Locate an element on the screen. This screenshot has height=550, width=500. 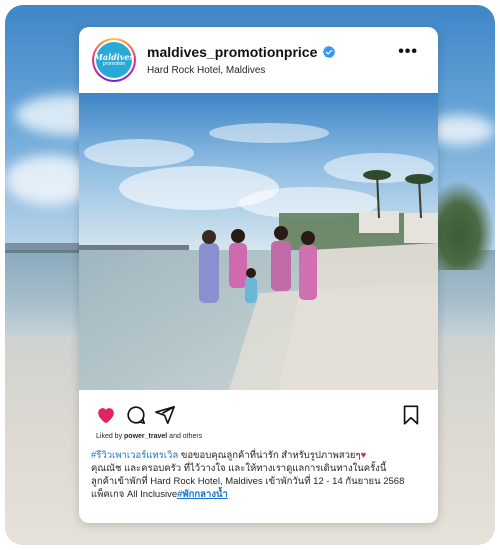
hashtag-review: #รีวิวเพาเวอร์แทรเวิล is located at coordinates (134, 455).